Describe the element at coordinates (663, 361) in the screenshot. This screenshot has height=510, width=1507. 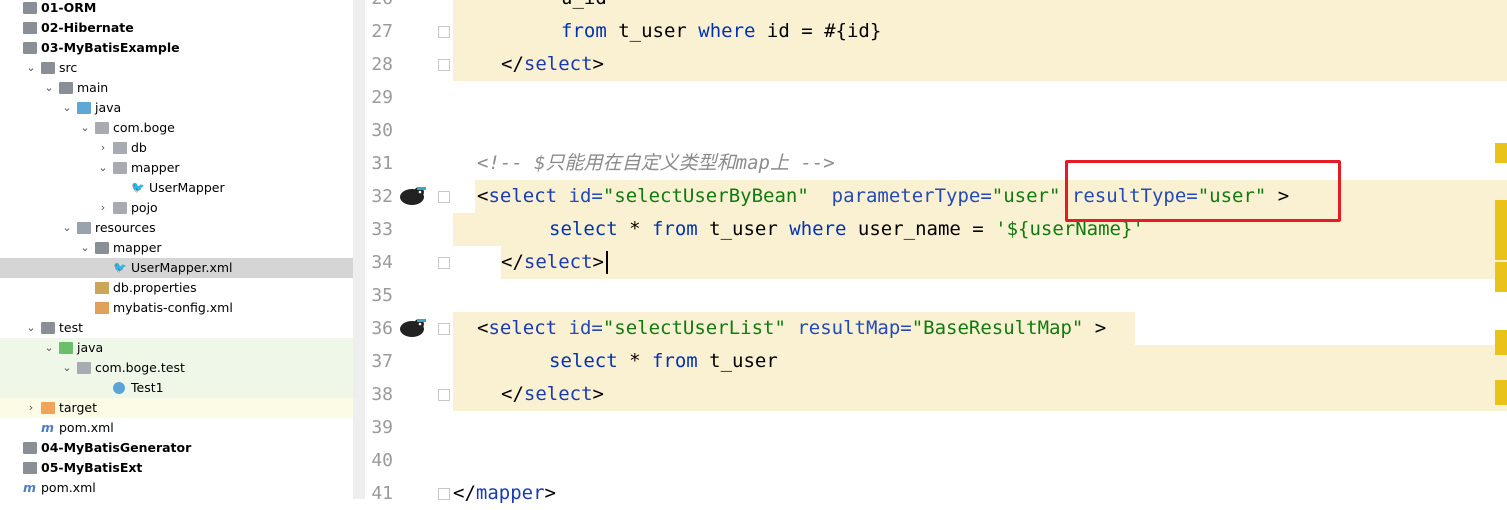
I see `code-line: select * from t_user` at that location.